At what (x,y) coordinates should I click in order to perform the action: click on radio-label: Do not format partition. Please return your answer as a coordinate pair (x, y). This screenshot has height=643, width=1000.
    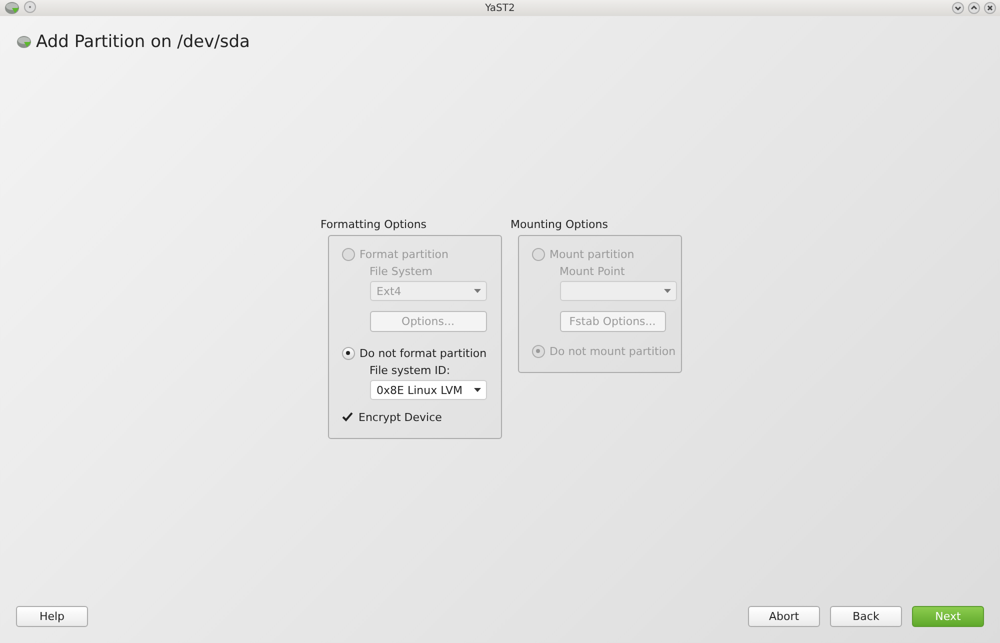
    Looking at the image, I should click on (423, 353).